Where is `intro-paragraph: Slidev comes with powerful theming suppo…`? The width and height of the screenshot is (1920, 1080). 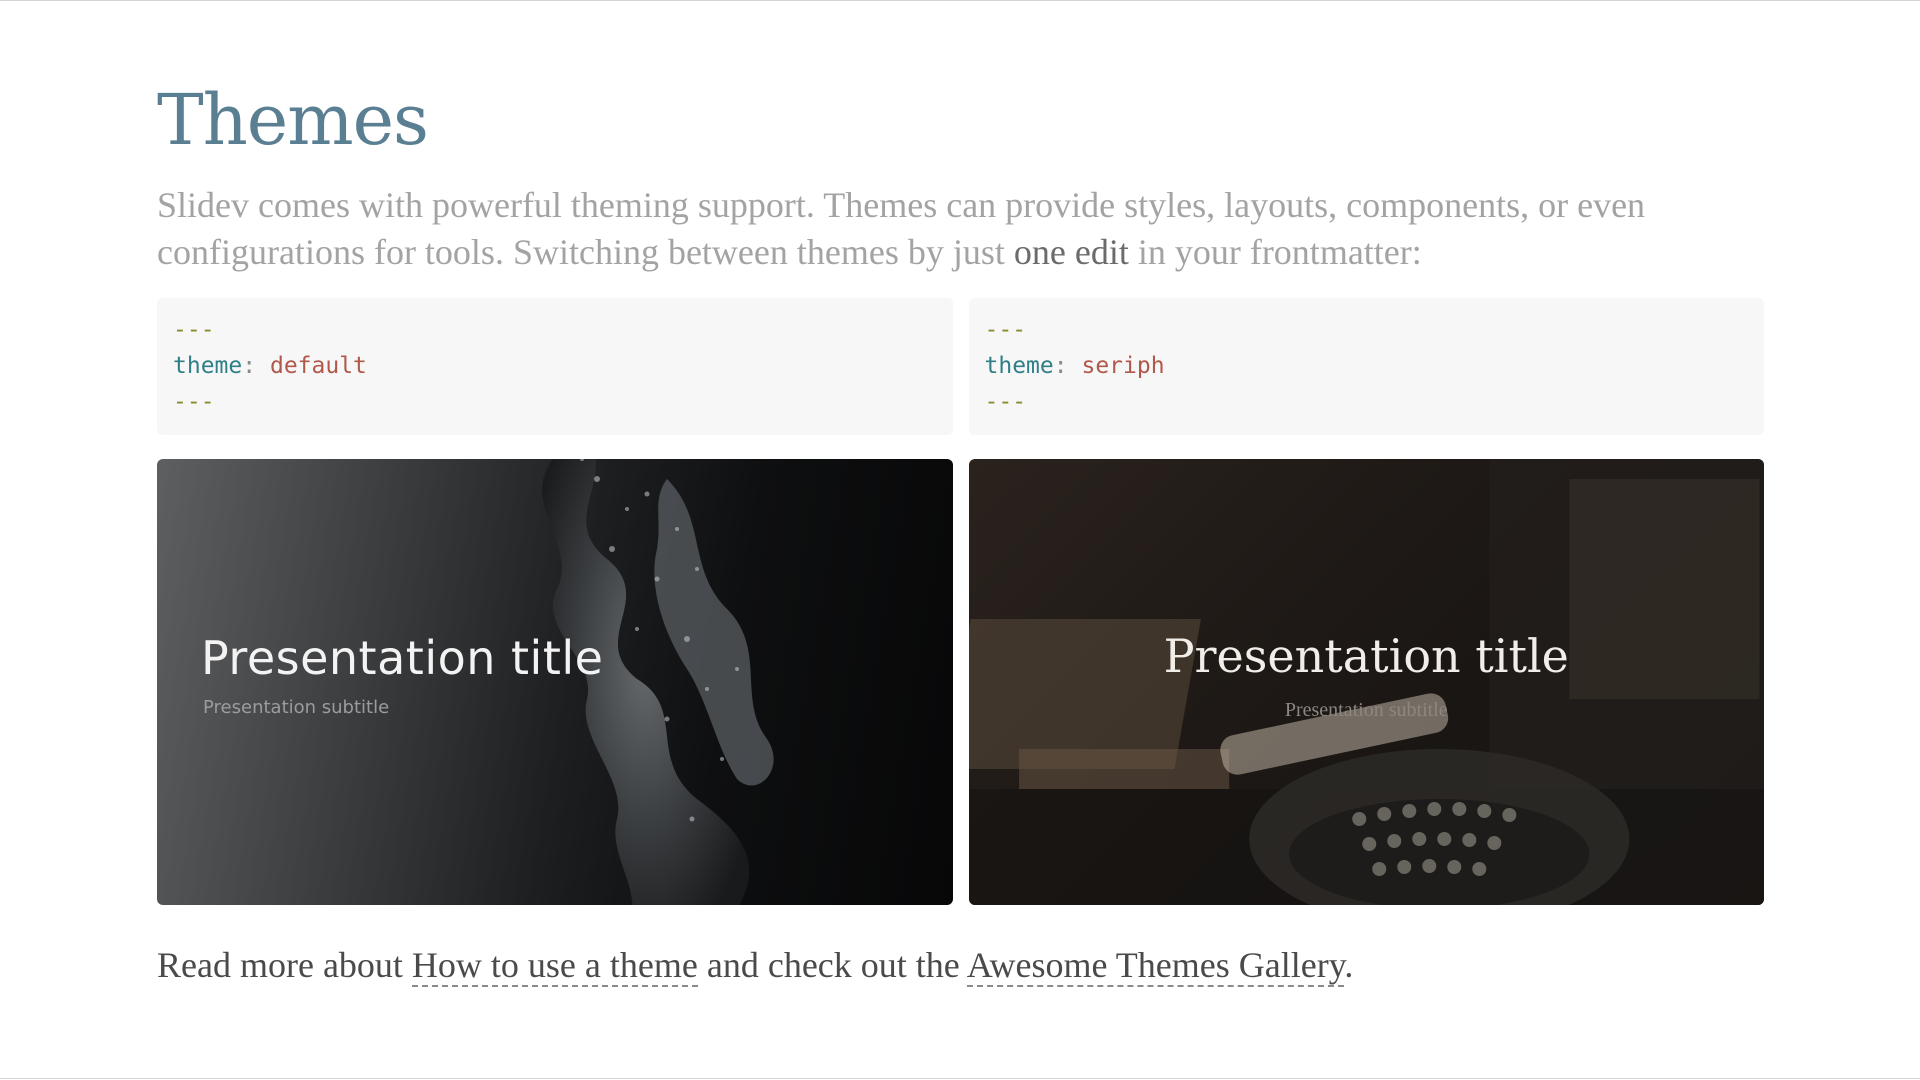 intro-paragraph: Slidev comes with powerful theming suppo… is located at coordinates (960, 229).